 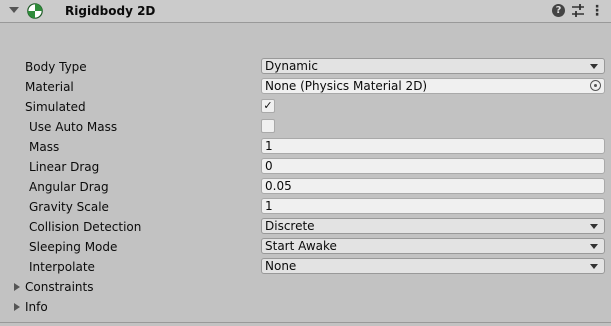 I want to click on gravity-scale-row: Gravity Scale 1, so click(x=305, y=207).